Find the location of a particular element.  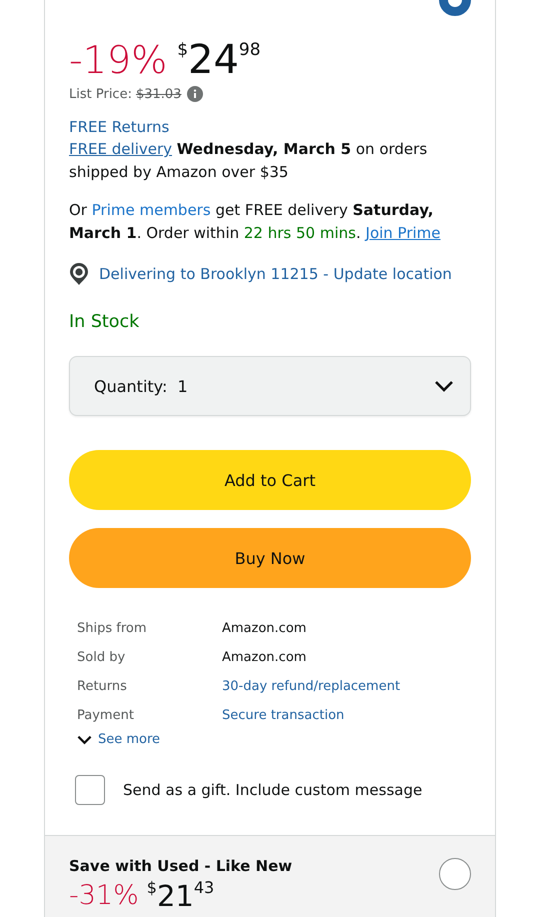

free-delivery-link: FREE delivery is located at coordinates (120, 149).